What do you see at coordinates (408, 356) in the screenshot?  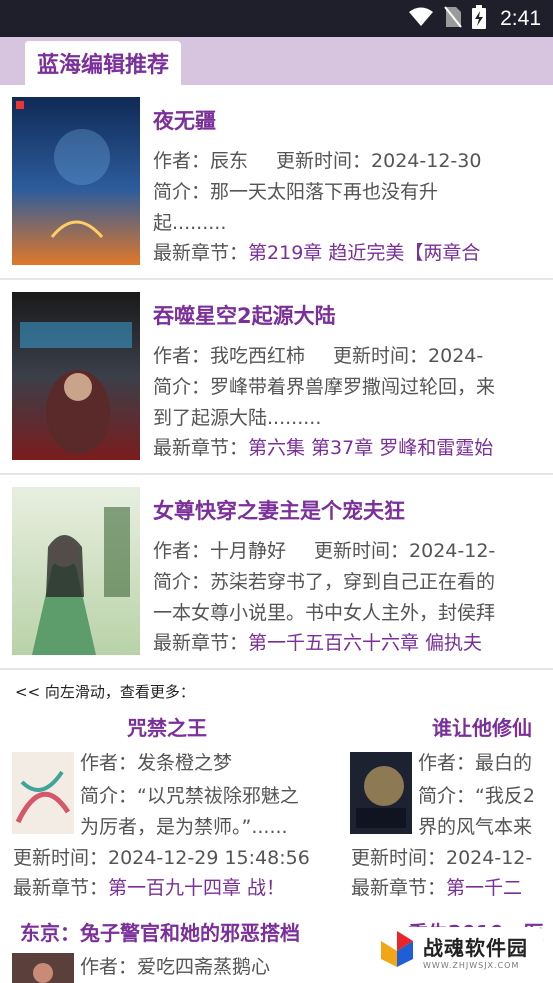 I see `book-updated: 更新时间：2024-` at bounding box center [408, 356].